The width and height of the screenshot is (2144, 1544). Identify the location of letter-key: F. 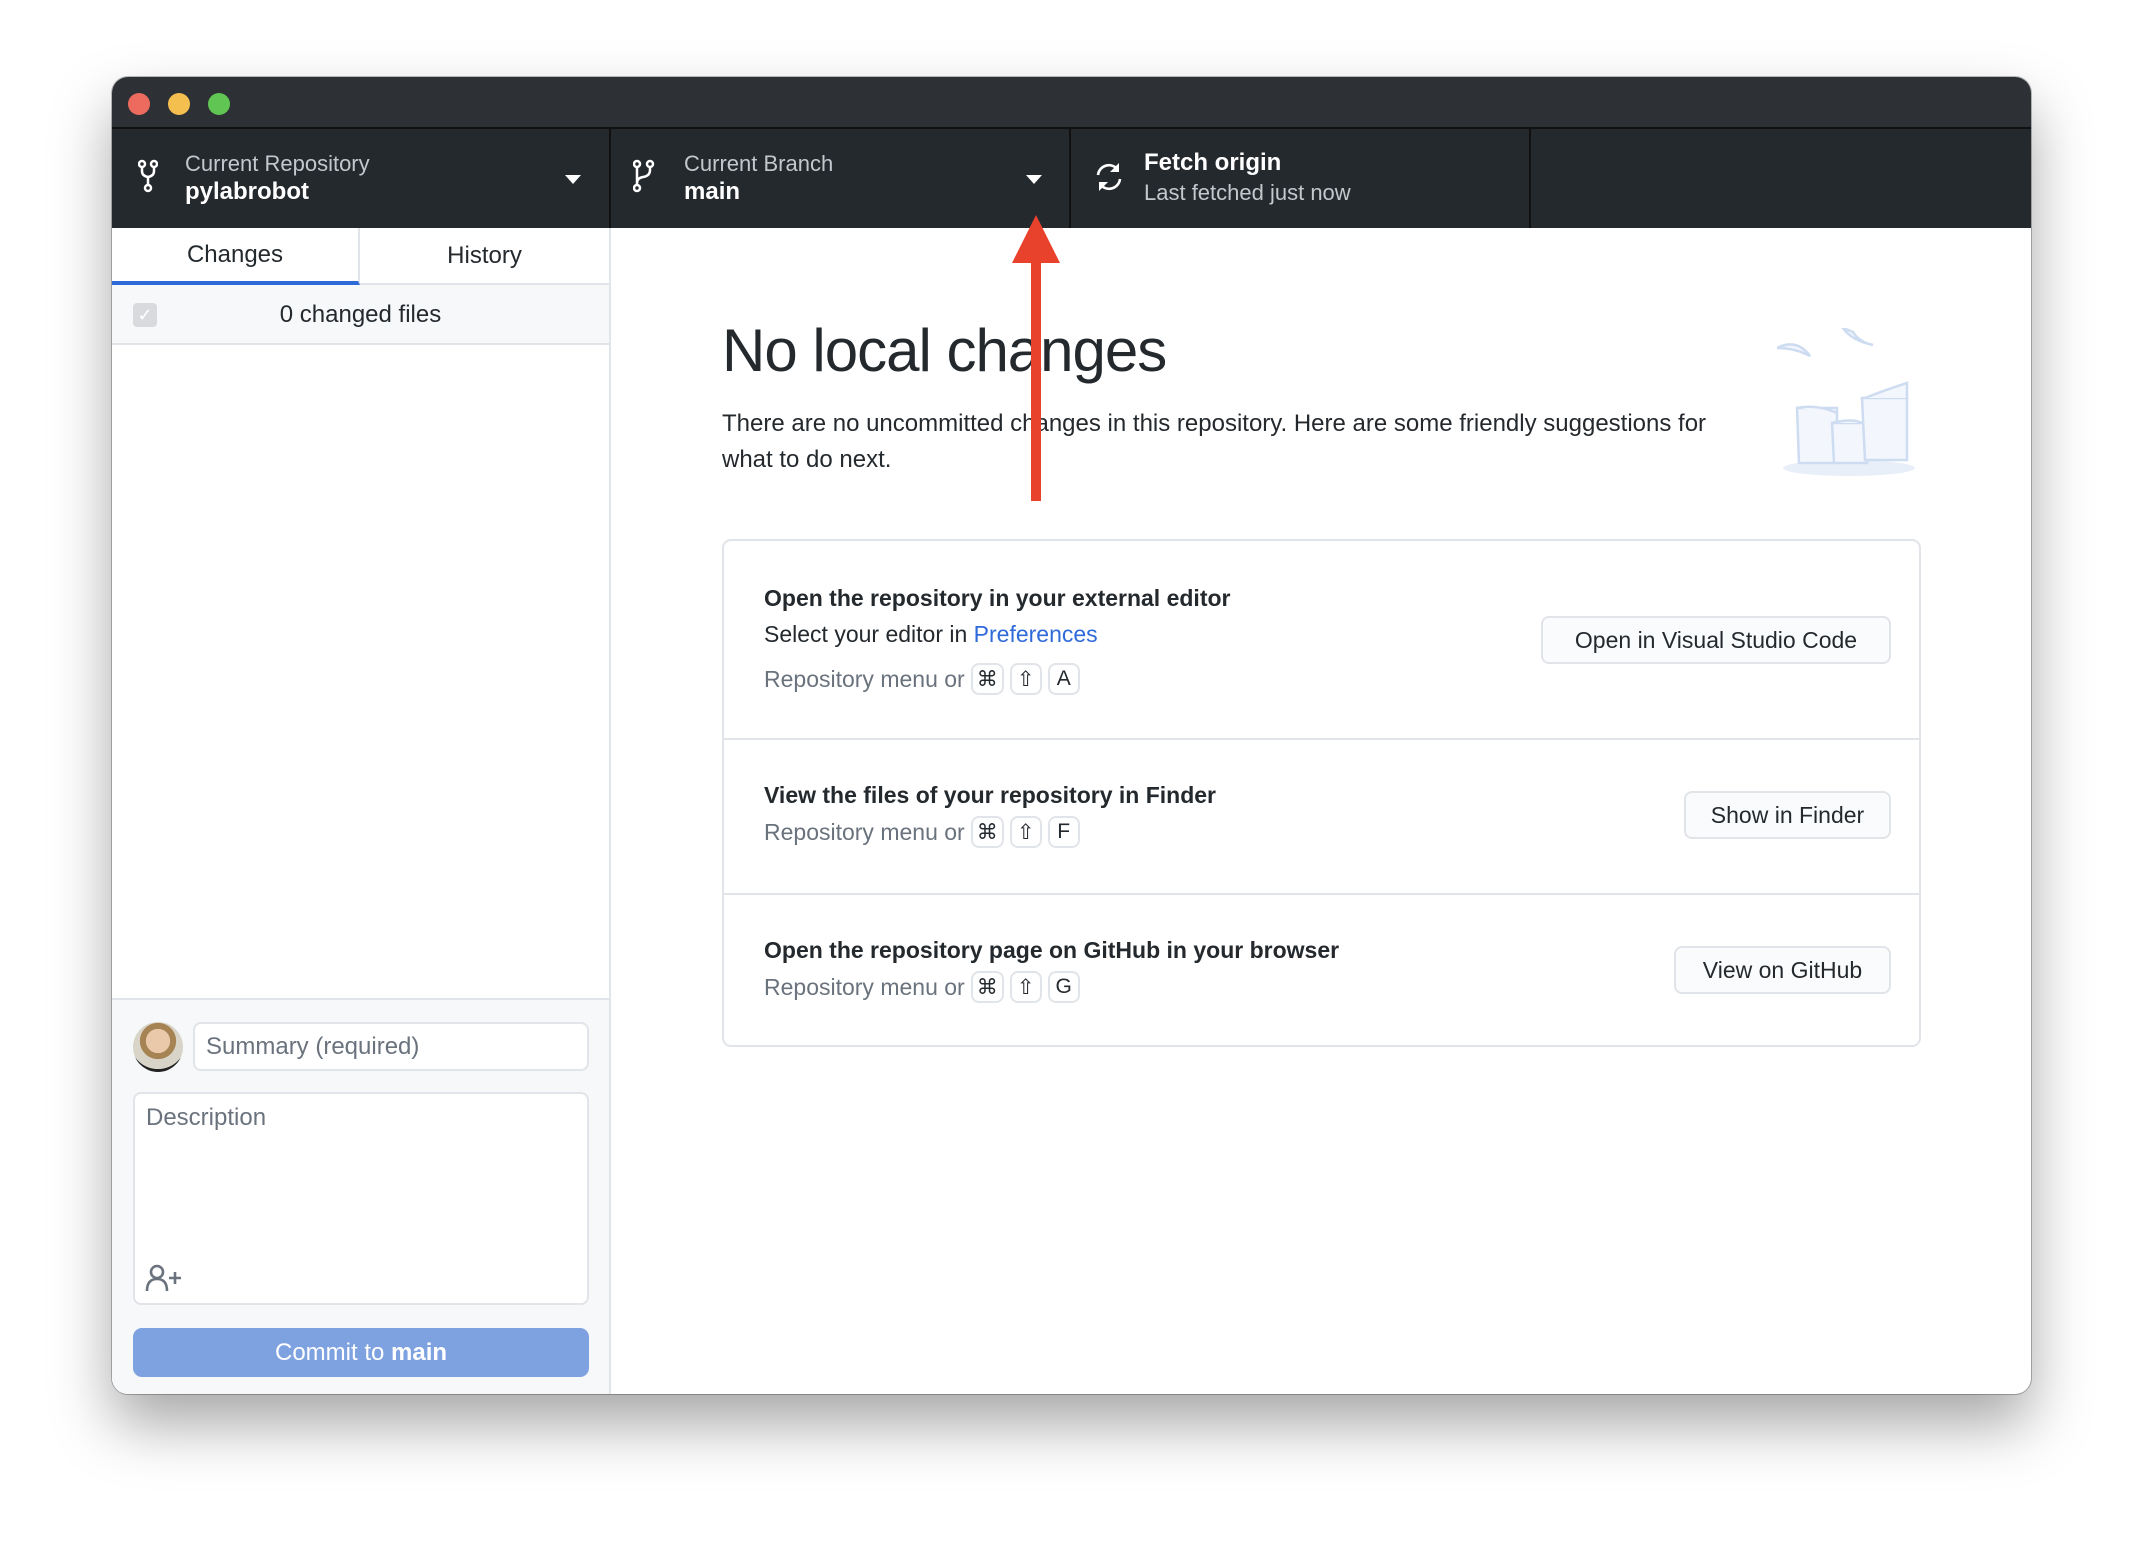
(1063, 832).